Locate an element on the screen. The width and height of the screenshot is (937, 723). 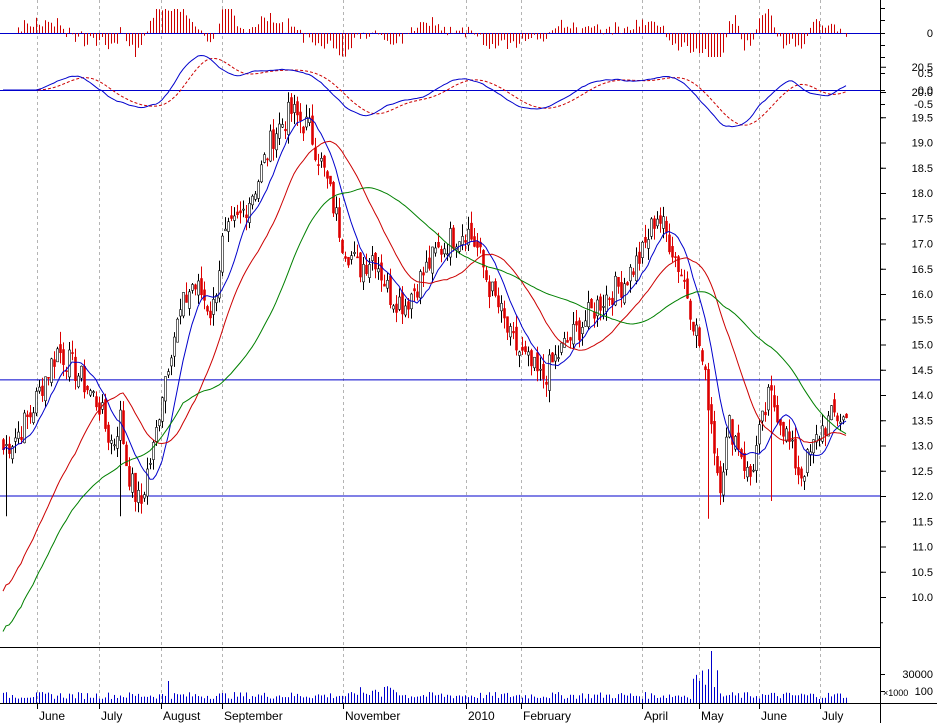
price-tick-label-9: 14.5 is located at coordinates (922, 371).